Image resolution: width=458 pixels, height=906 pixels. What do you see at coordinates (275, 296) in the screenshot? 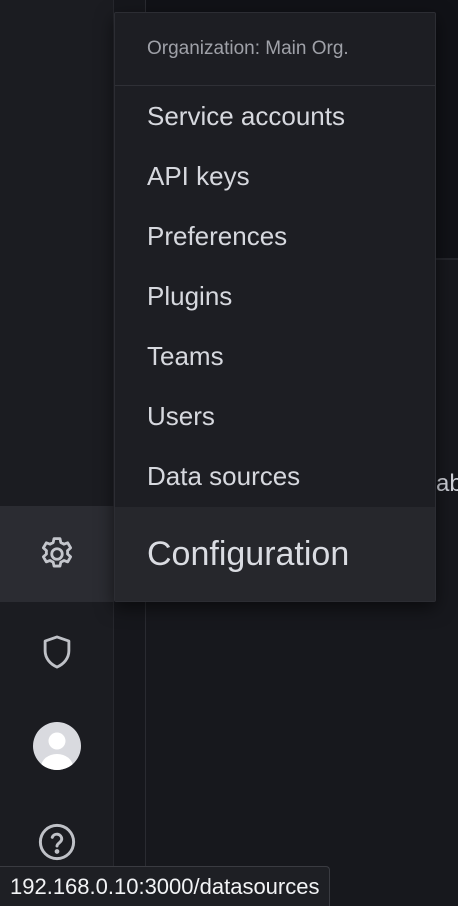
I see `menu-item-plugins: Plugins` at bounding box center [275, 296].